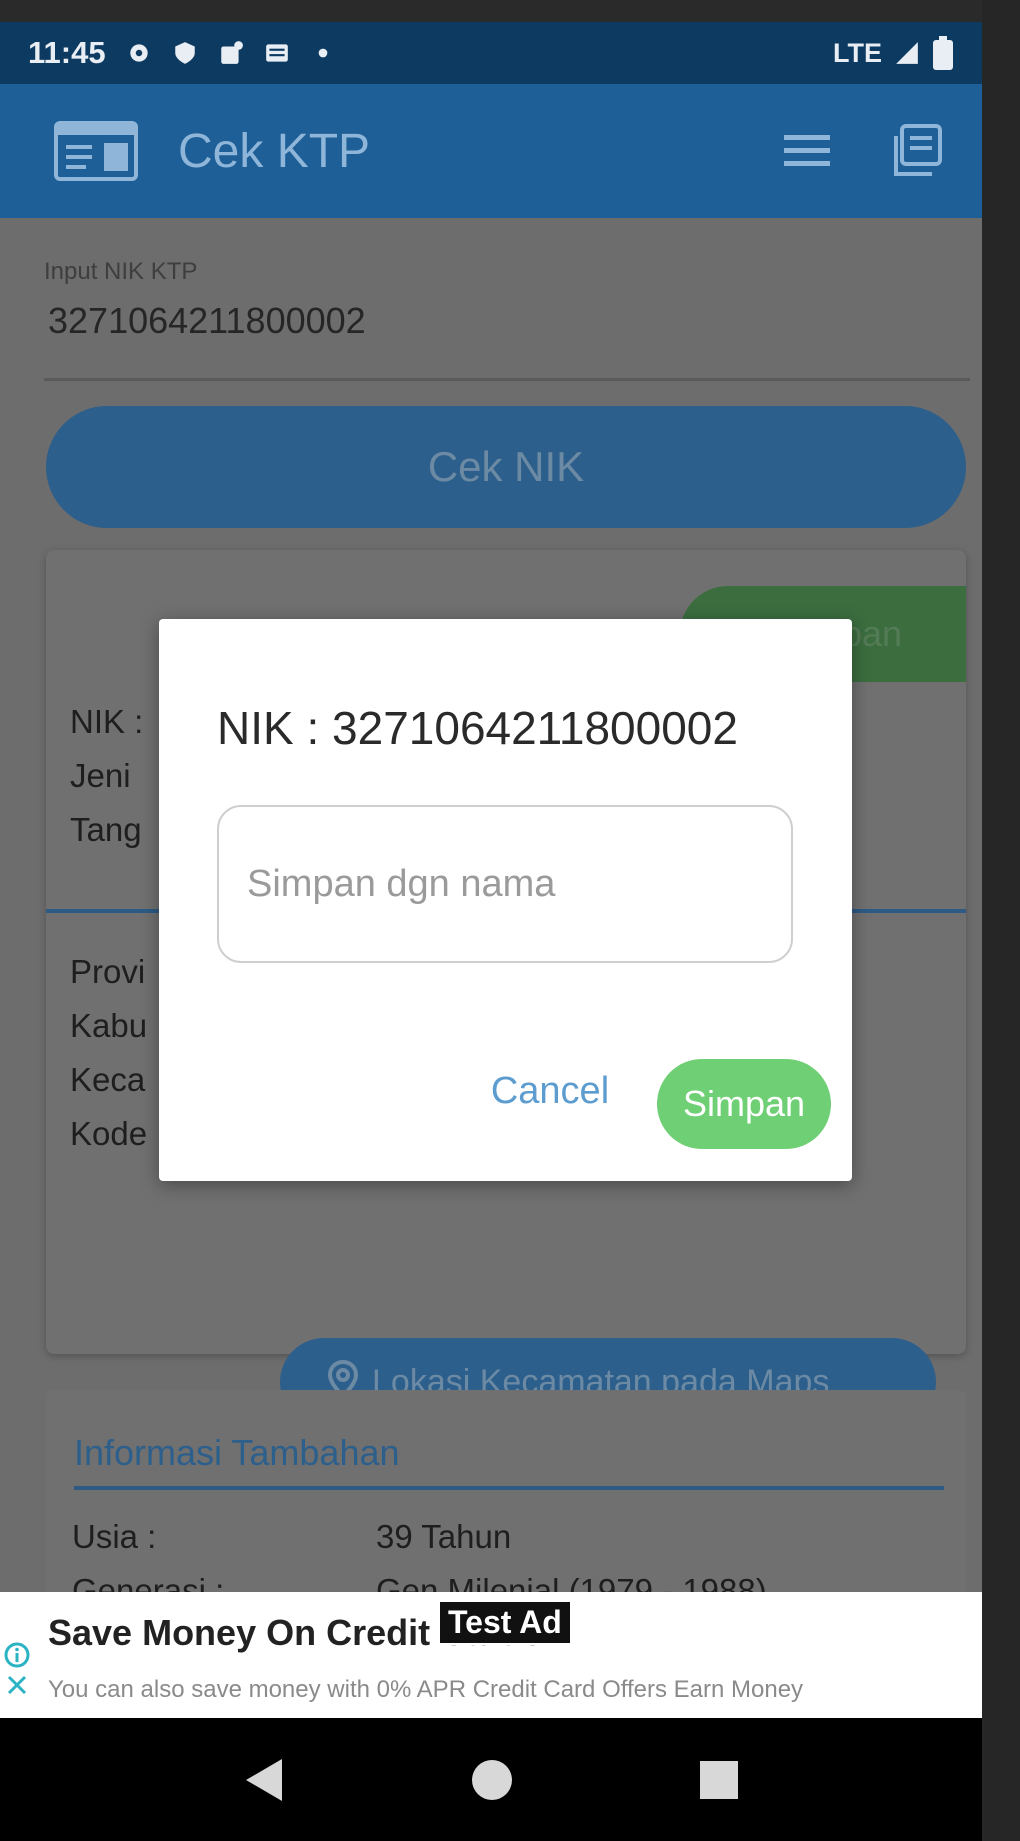 This screenshot has width=1020, height=1841. I want to click on network-type: LTE, so click(857, 52).